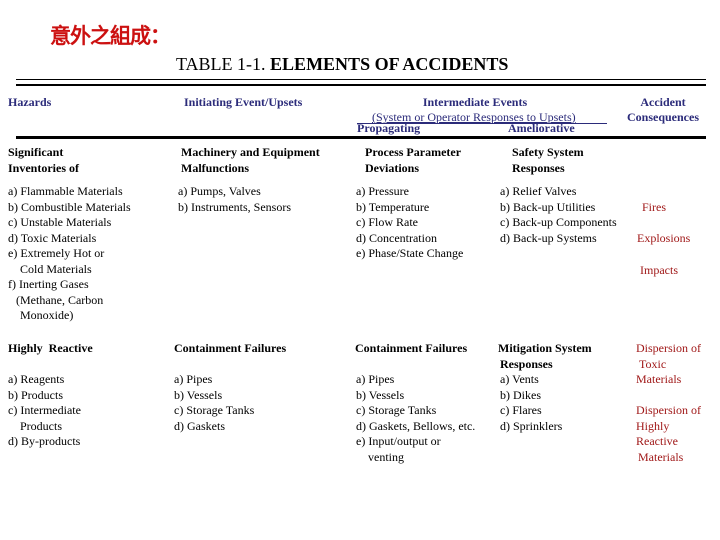  What do you see at coordinates (30, 102) in the screenshot?
I see `header-hazards: Hazards` at bounding box center [30, 102].